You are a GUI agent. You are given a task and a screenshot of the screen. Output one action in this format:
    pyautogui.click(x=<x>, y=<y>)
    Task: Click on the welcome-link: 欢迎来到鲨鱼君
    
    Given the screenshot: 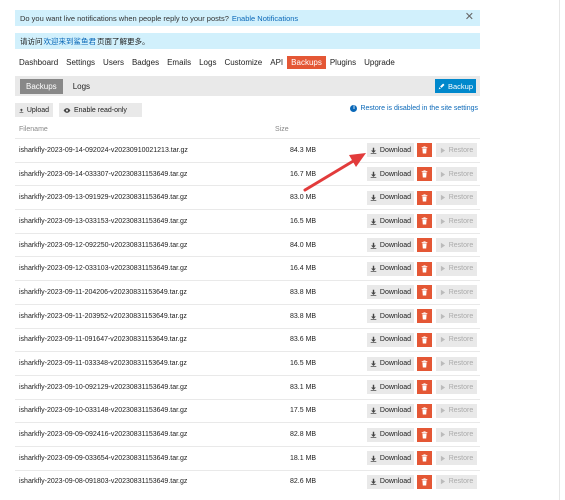 What is the action you would take?
    pyautogui.click(x=70, y=41)
    